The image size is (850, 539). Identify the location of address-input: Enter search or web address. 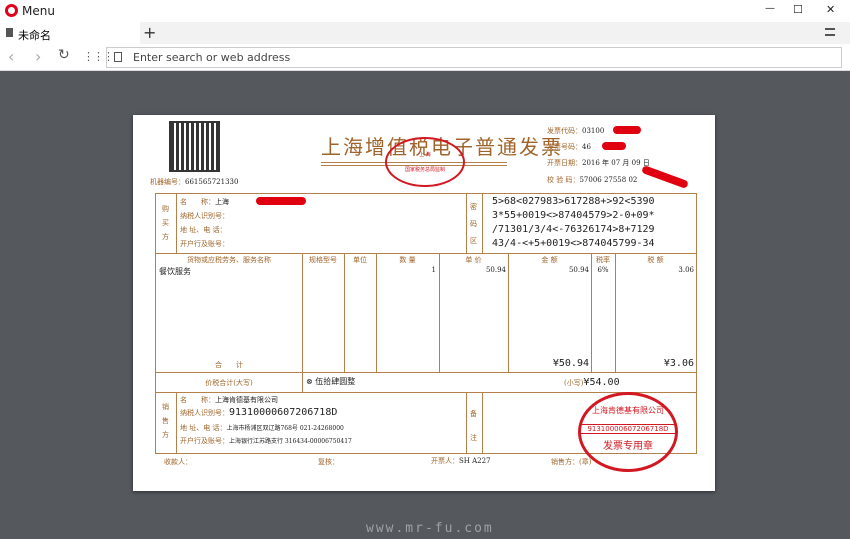
(211, 57).